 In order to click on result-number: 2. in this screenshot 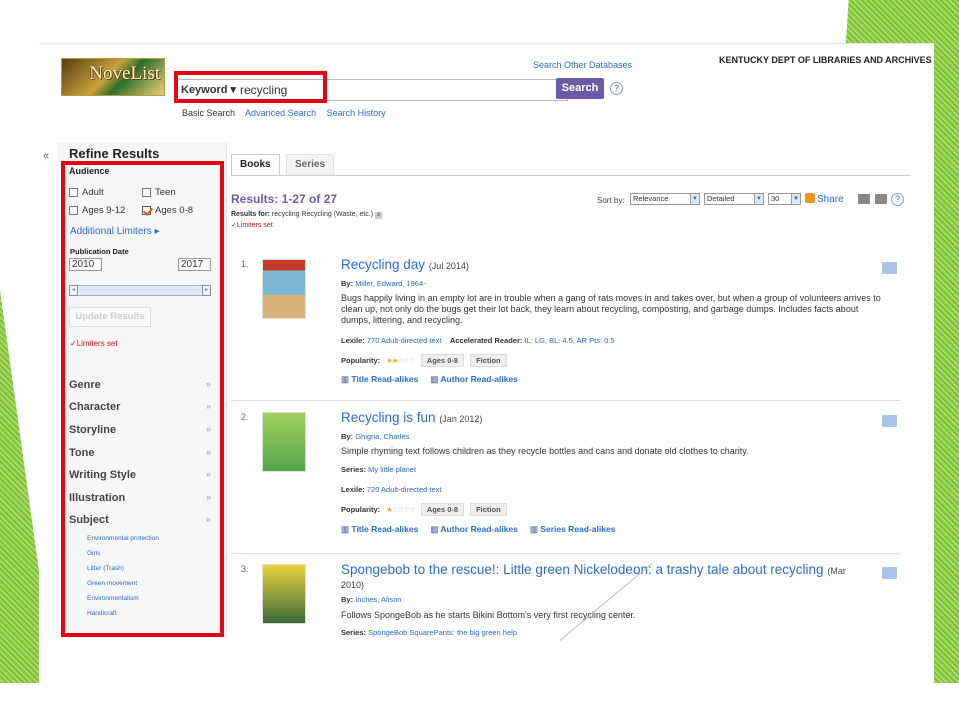, I will do `click(245, 417)`.